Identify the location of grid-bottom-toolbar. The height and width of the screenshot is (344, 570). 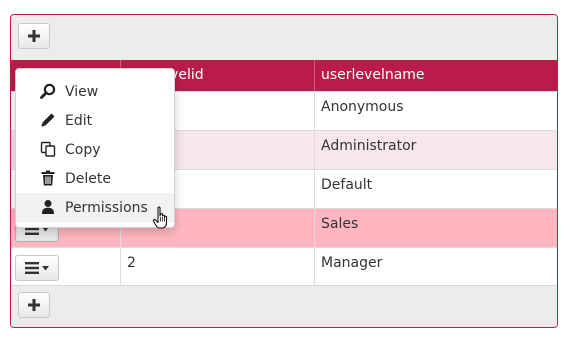
(284, 306).